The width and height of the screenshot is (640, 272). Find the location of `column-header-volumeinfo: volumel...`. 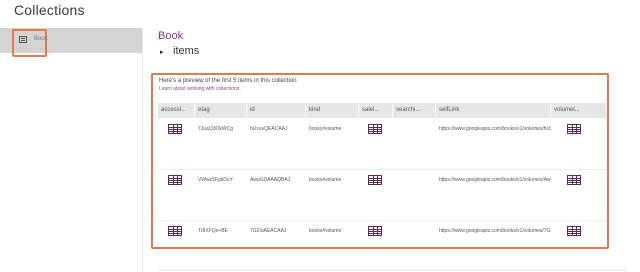

column-header-volumeinfo: volumel... is located at coordinates (579, 110).